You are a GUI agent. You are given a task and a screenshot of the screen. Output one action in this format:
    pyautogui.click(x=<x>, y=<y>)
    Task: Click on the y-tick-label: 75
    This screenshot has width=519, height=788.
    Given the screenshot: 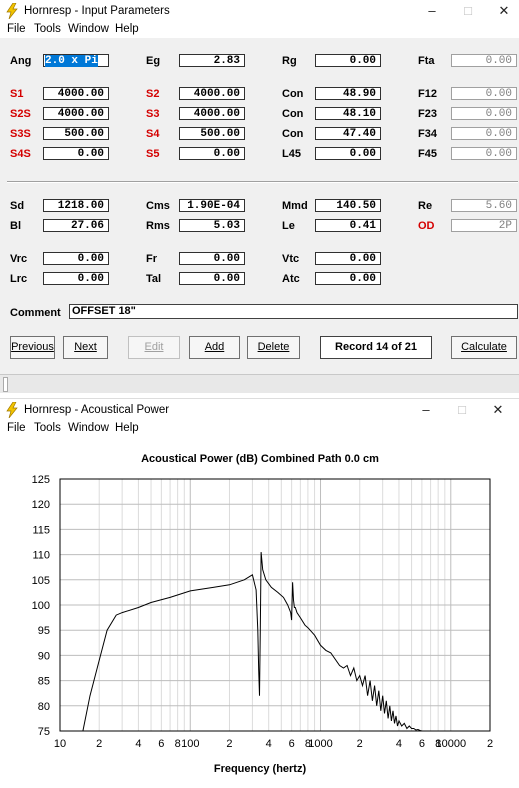 What is the action you would take?
    pyautogui.click(x=44, y=732)
    